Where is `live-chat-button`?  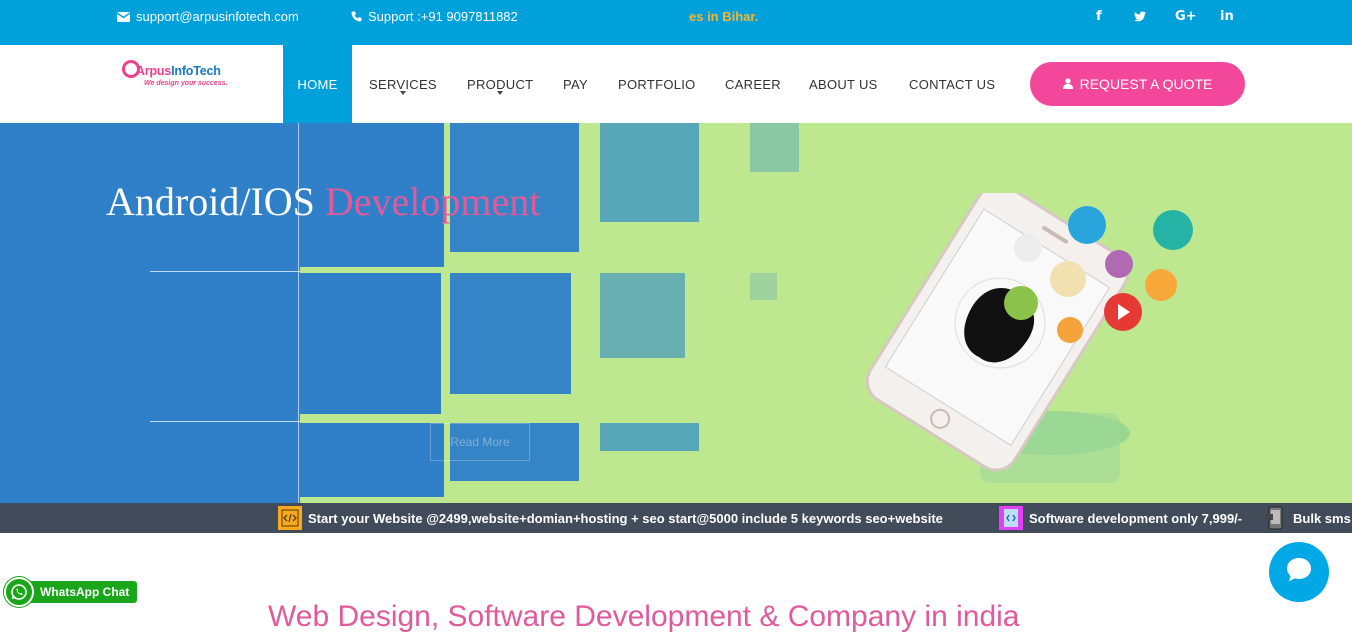
live-chat-button is located at coordinates (1299, 572).